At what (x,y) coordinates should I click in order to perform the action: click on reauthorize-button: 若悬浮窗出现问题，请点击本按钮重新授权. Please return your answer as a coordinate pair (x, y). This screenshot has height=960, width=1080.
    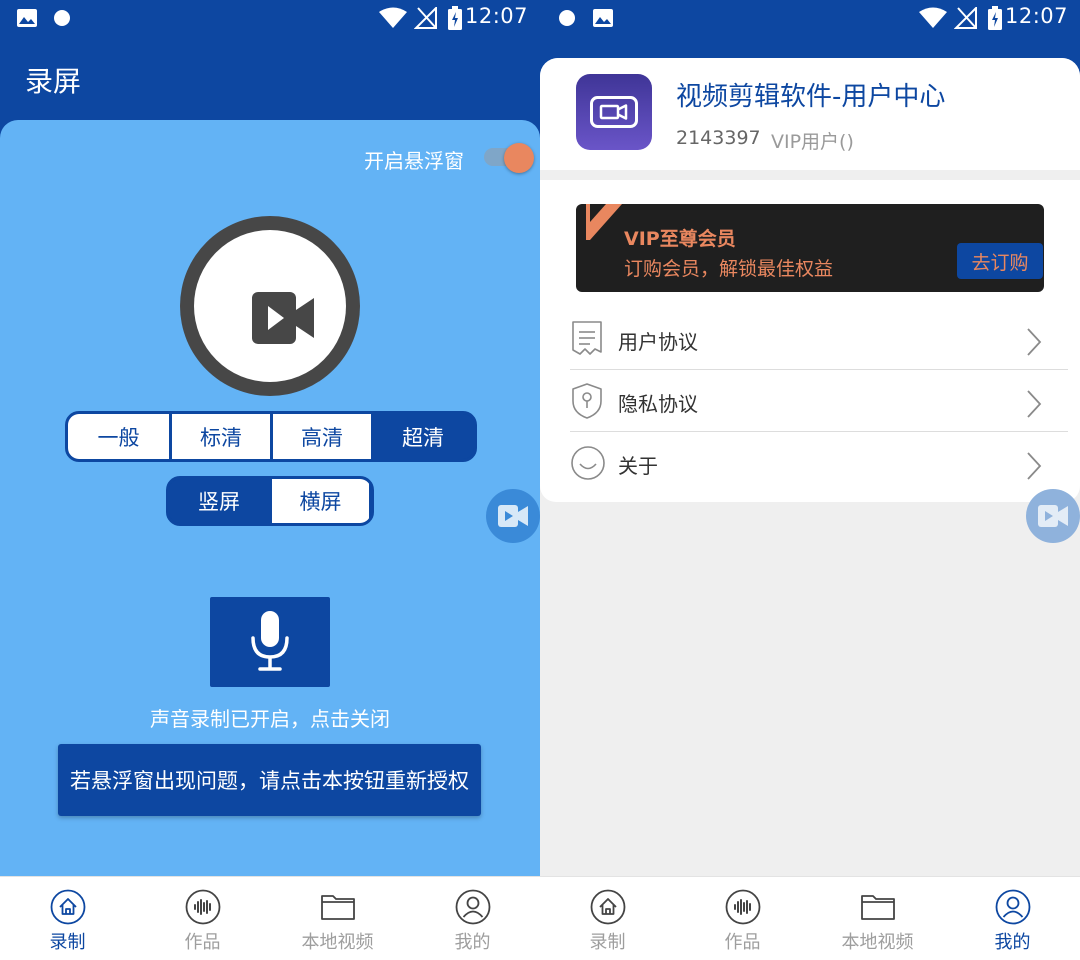
    Looking at the image, I should click on (269, 780).